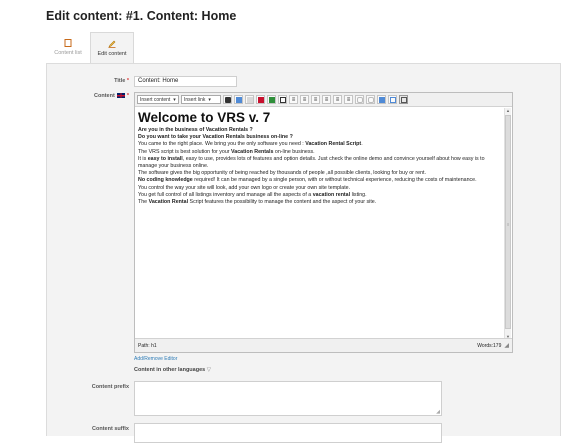 This screenshot has width=576, height=443. I want to click on preview-icon, so click(381, 99).